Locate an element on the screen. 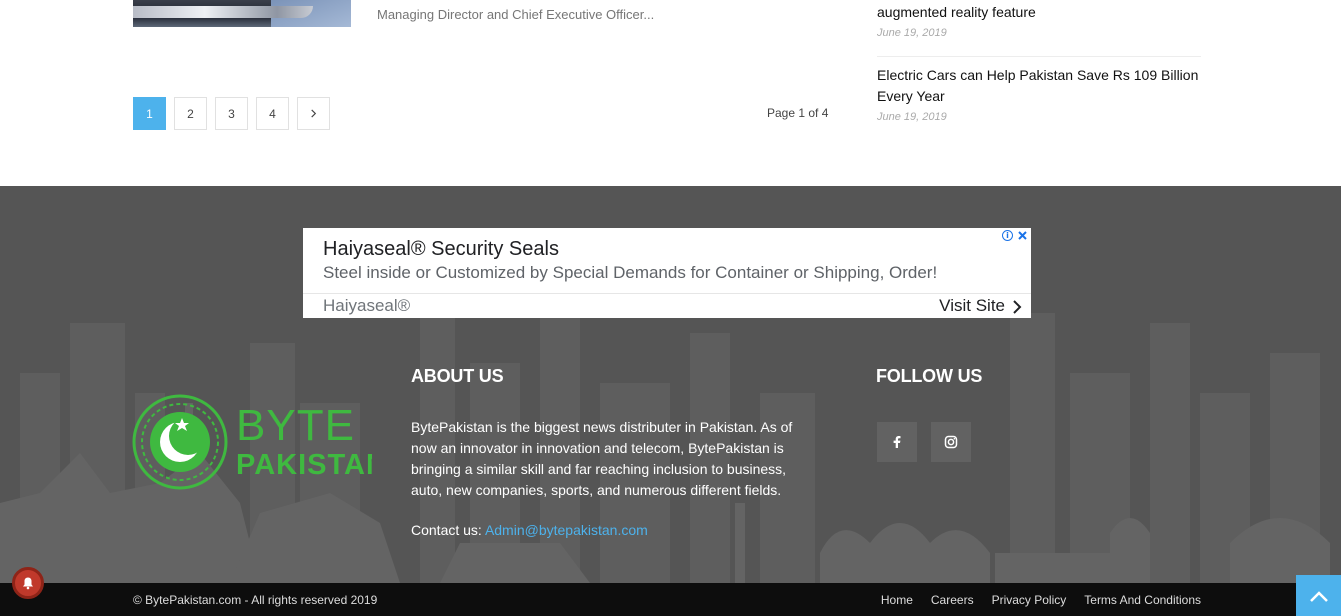  instagram-icon is located at coordinates (951, 442).